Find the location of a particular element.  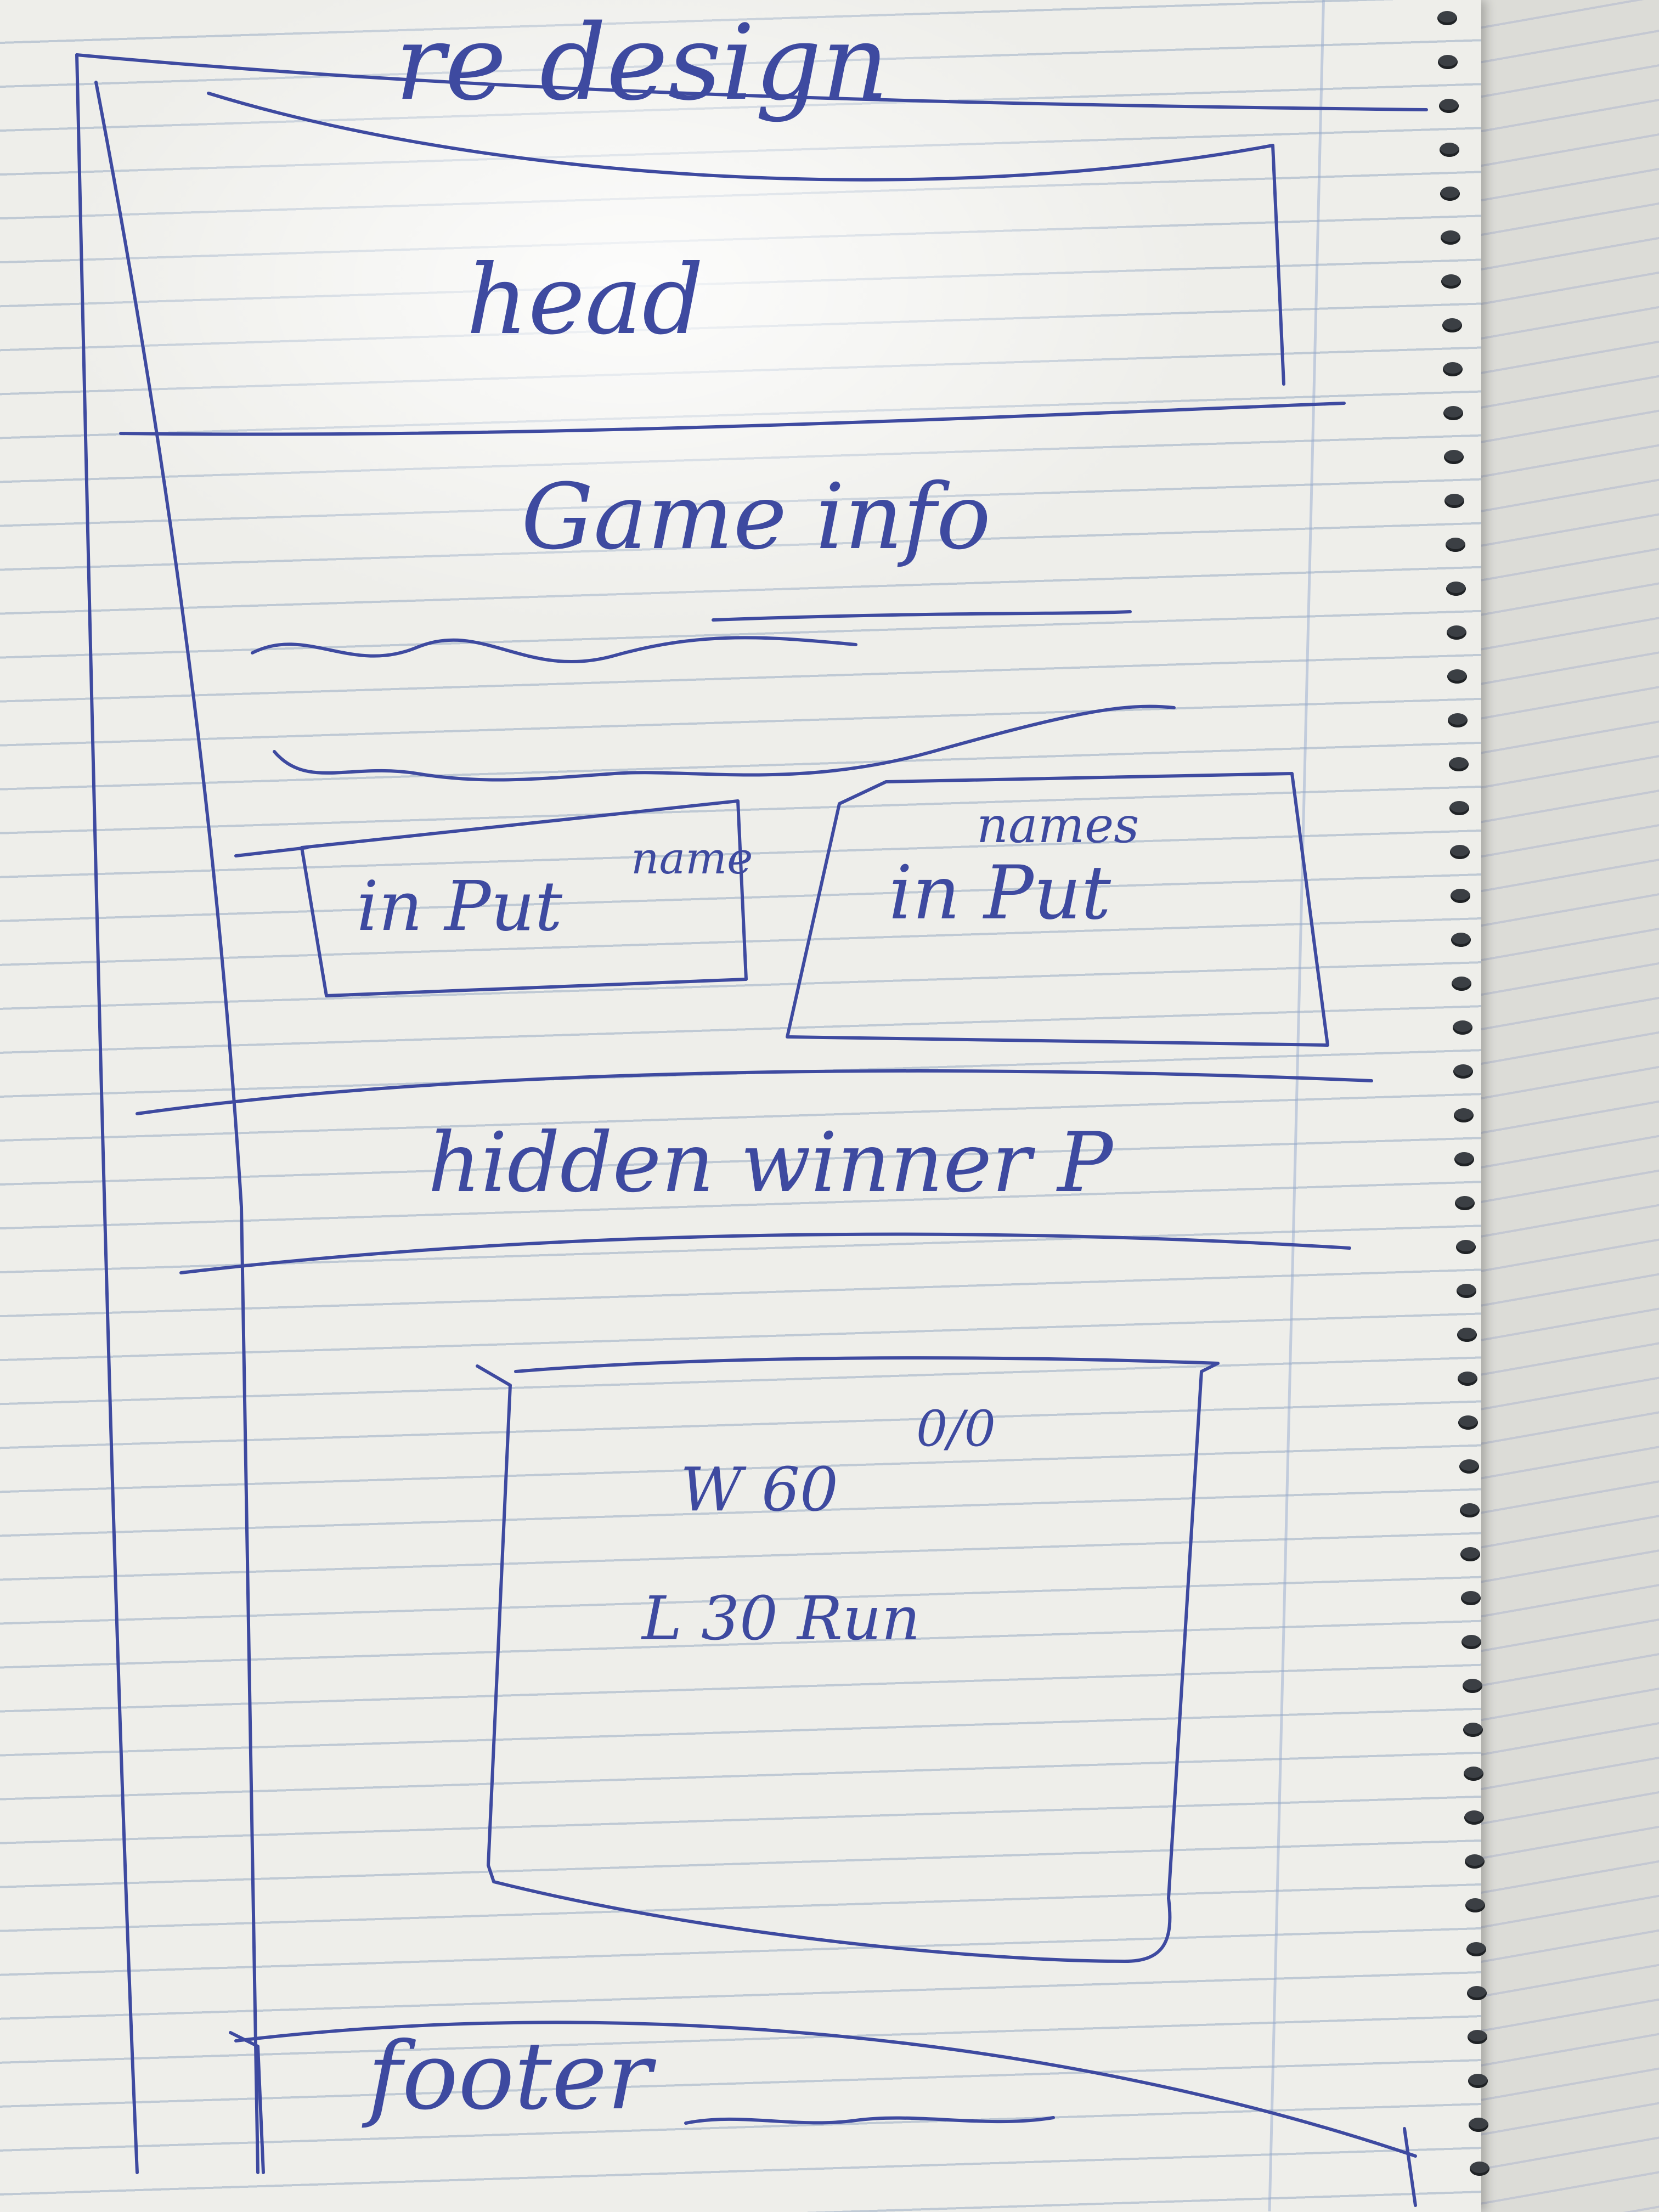

header-right-edge is located at coordinates (1278, 265).